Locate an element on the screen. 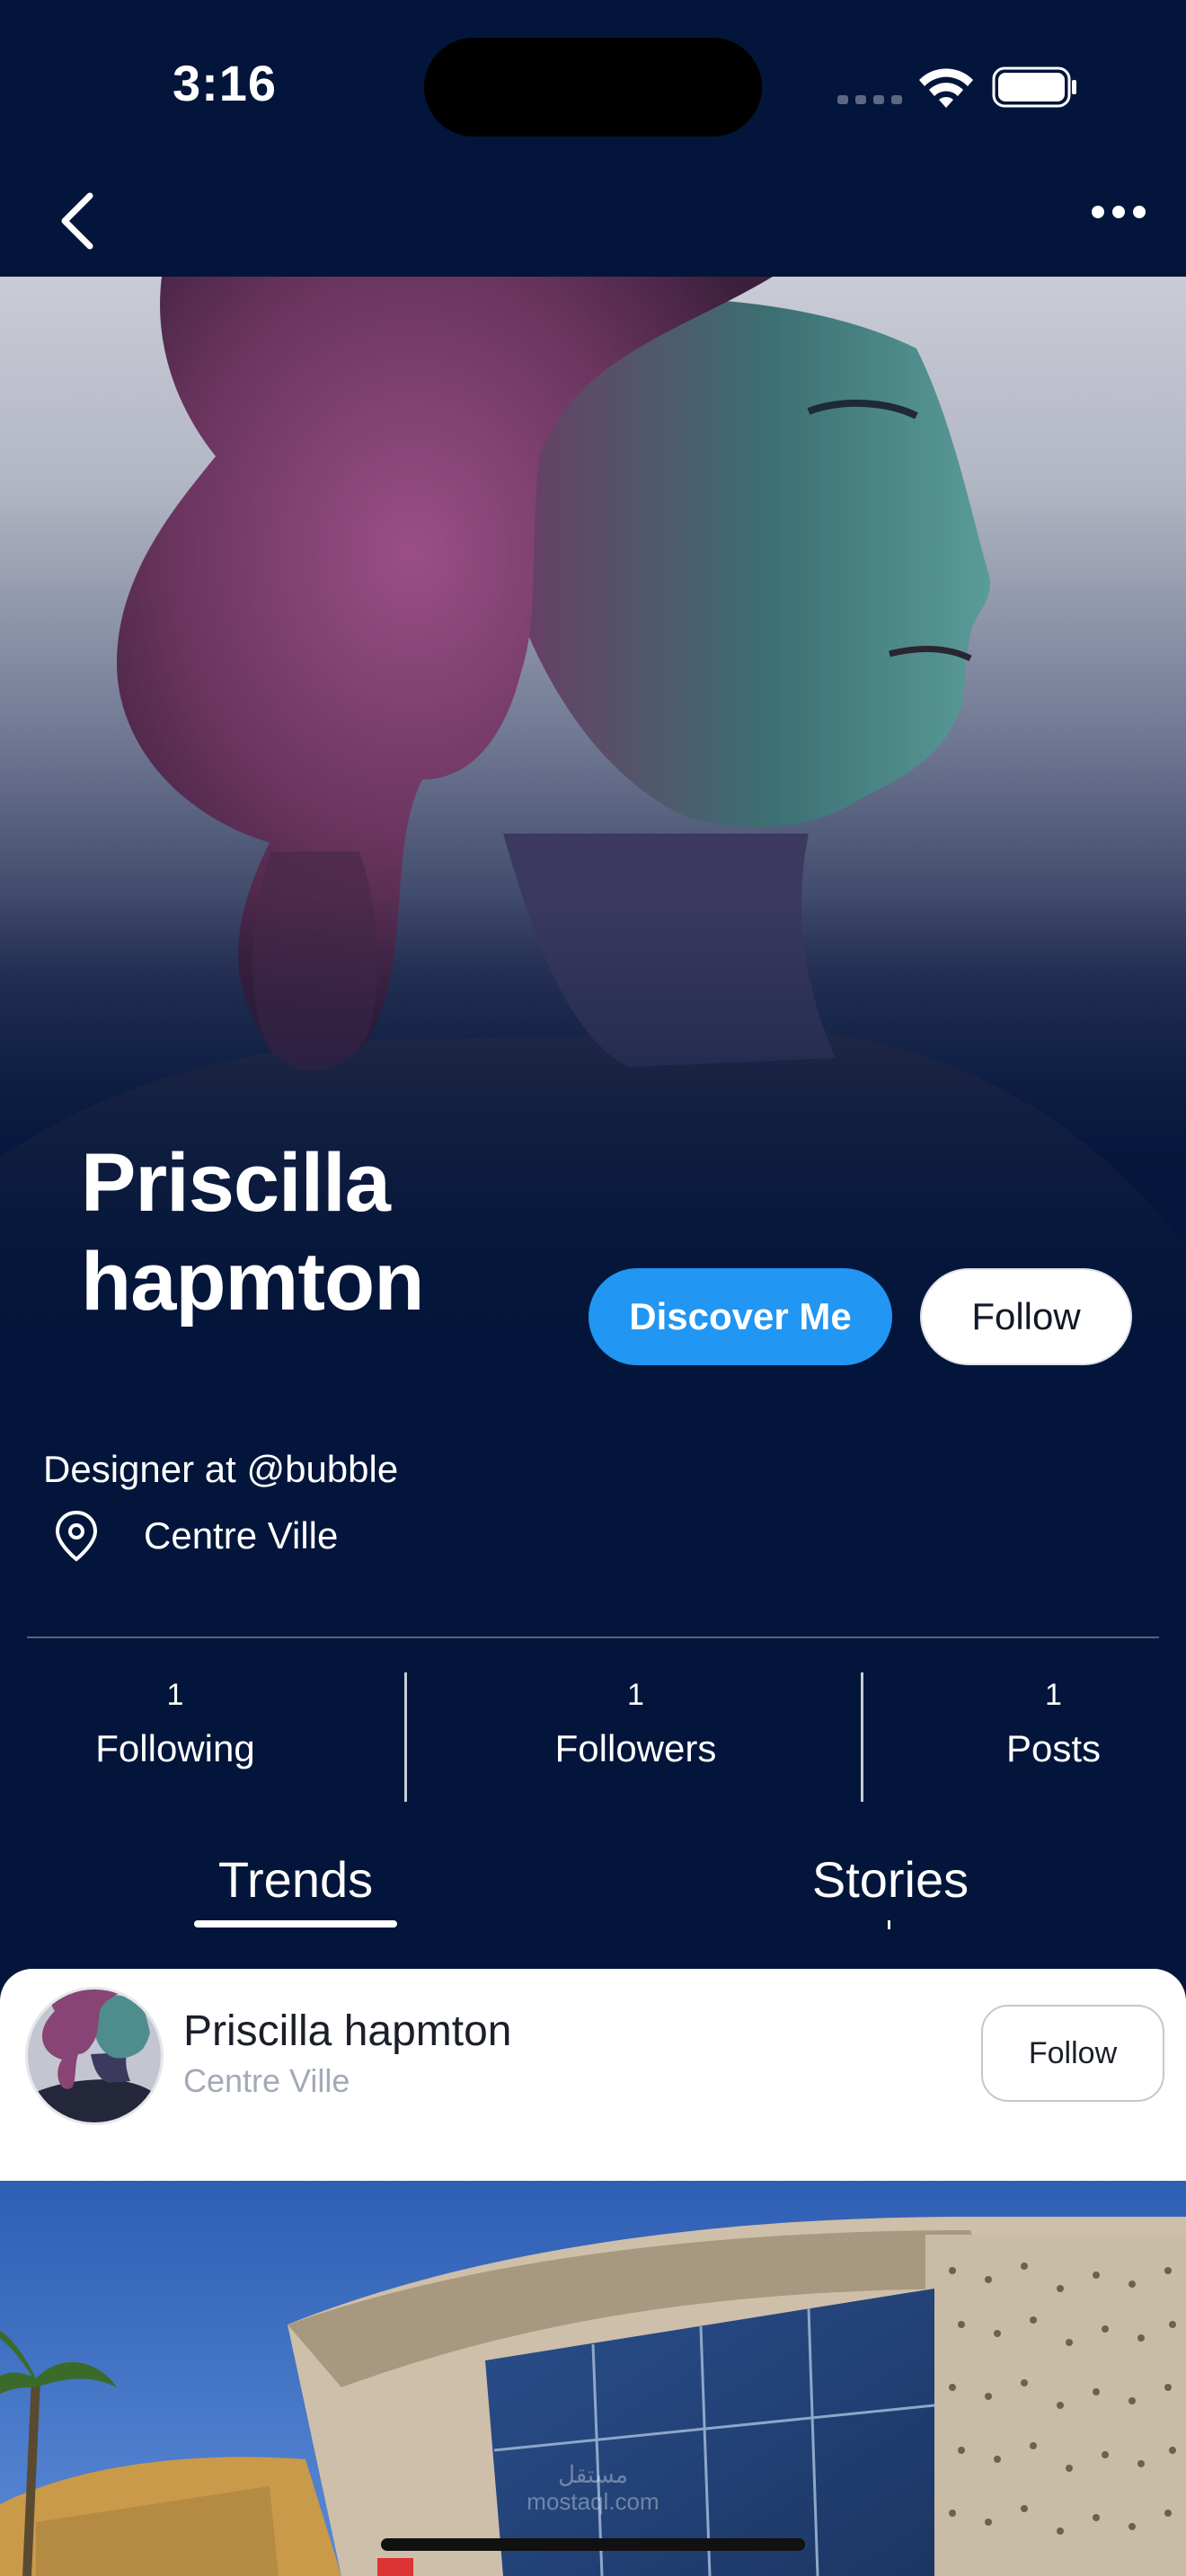  stat-posts: 1 Posts is located at coordinates (1053, 1726).